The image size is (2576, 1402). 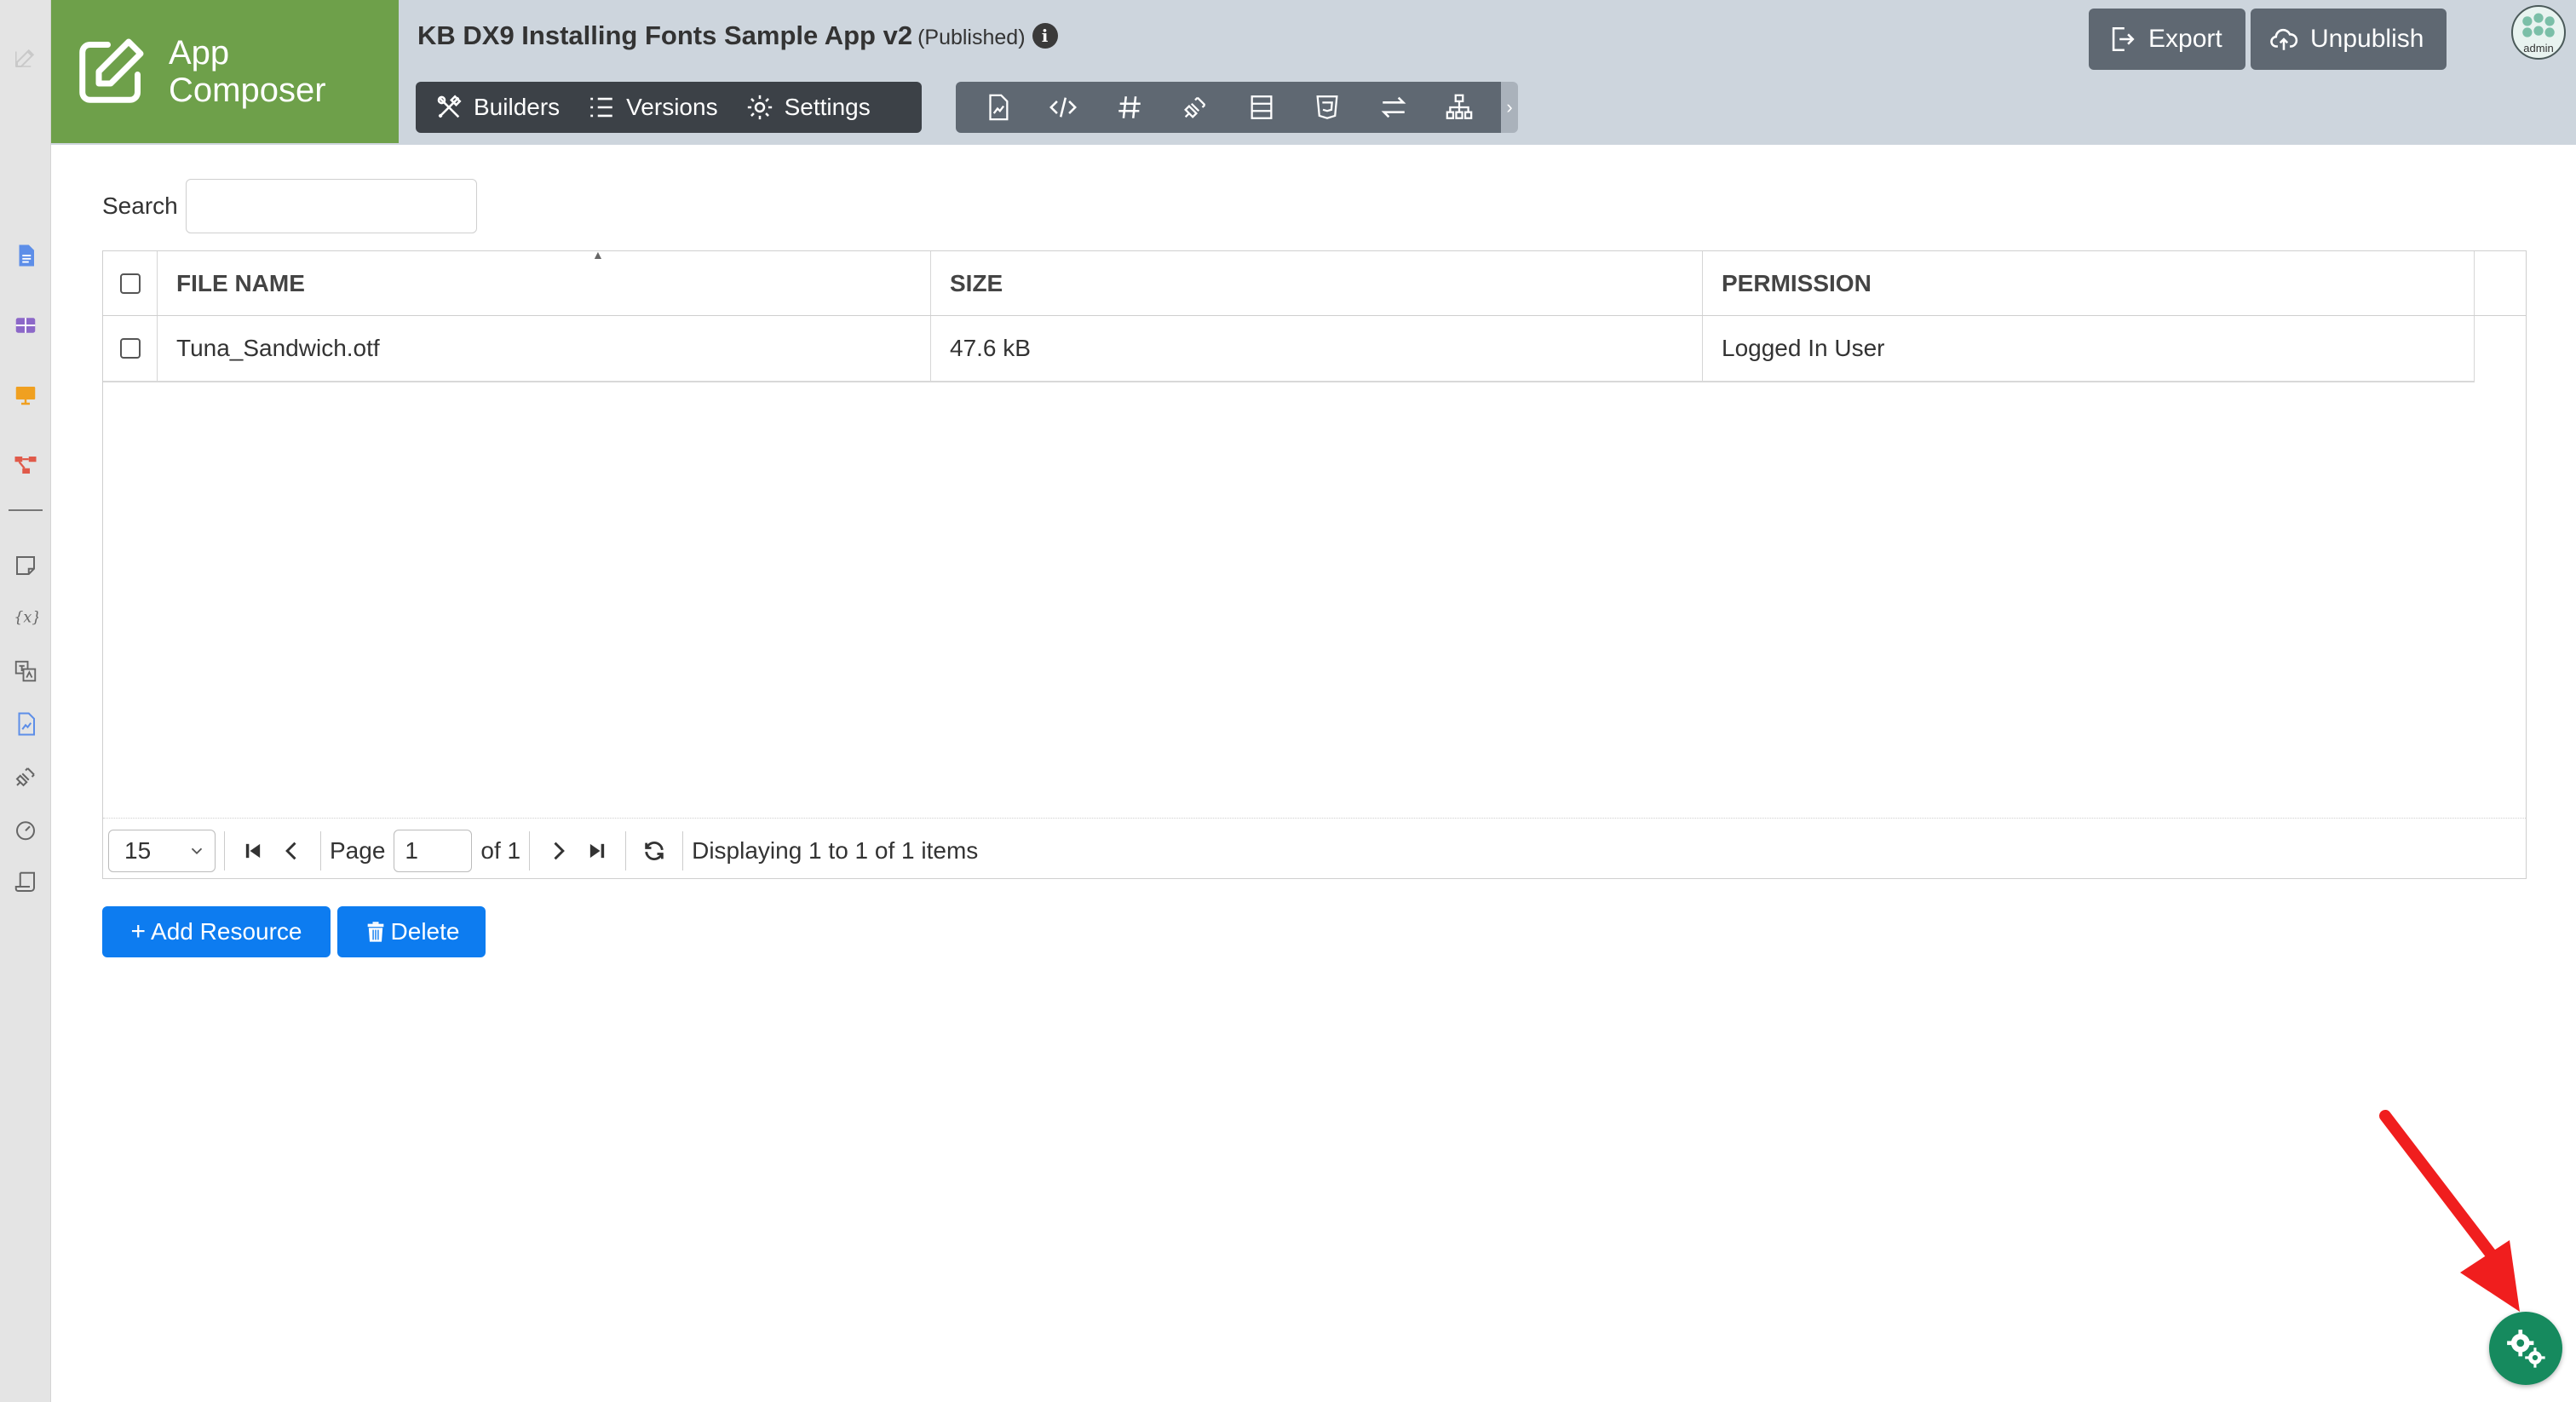 What do you see at coordinates (227, 931) in the screenshot?
I see `add-resource-label: Add Resource` at bounding box center [227, 931].